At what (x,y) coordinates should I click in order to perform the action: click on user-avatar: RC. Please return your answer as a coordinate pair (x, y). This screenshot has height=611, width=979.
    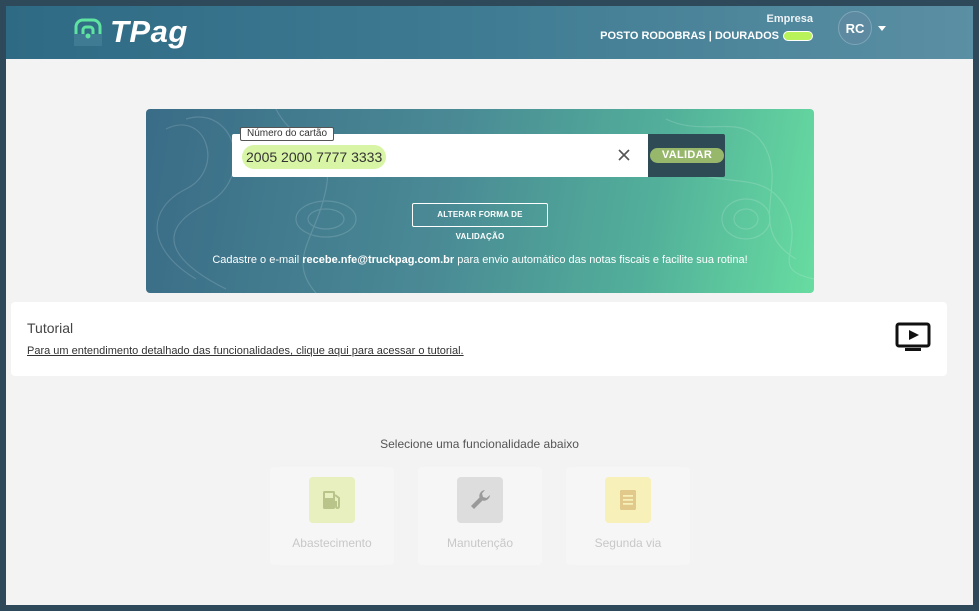
    Looking at the image, I should click on (855, 28).